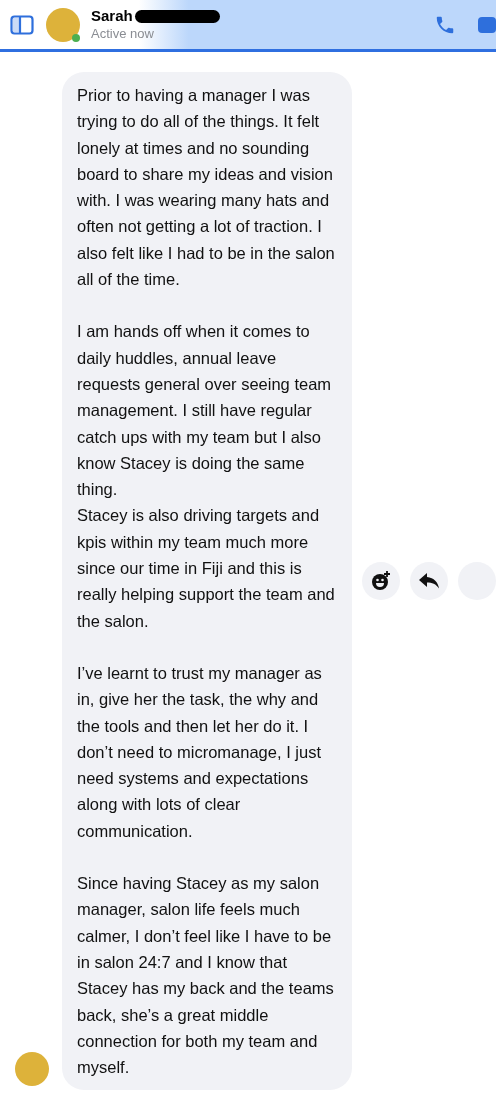 The width and height of the screenshot is (496, 1098). I want to click on smiley-plus-icon, so click(381, 581).